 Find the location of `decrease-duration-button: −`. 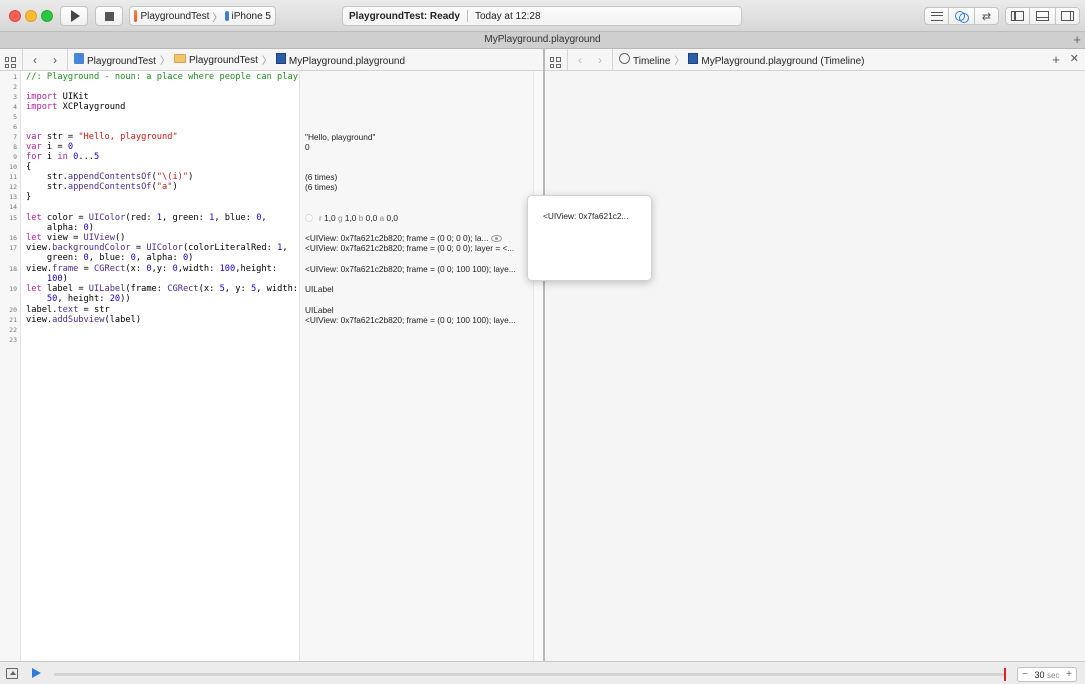

decrease-duration-button: − is located at coordinates (1025, 674).